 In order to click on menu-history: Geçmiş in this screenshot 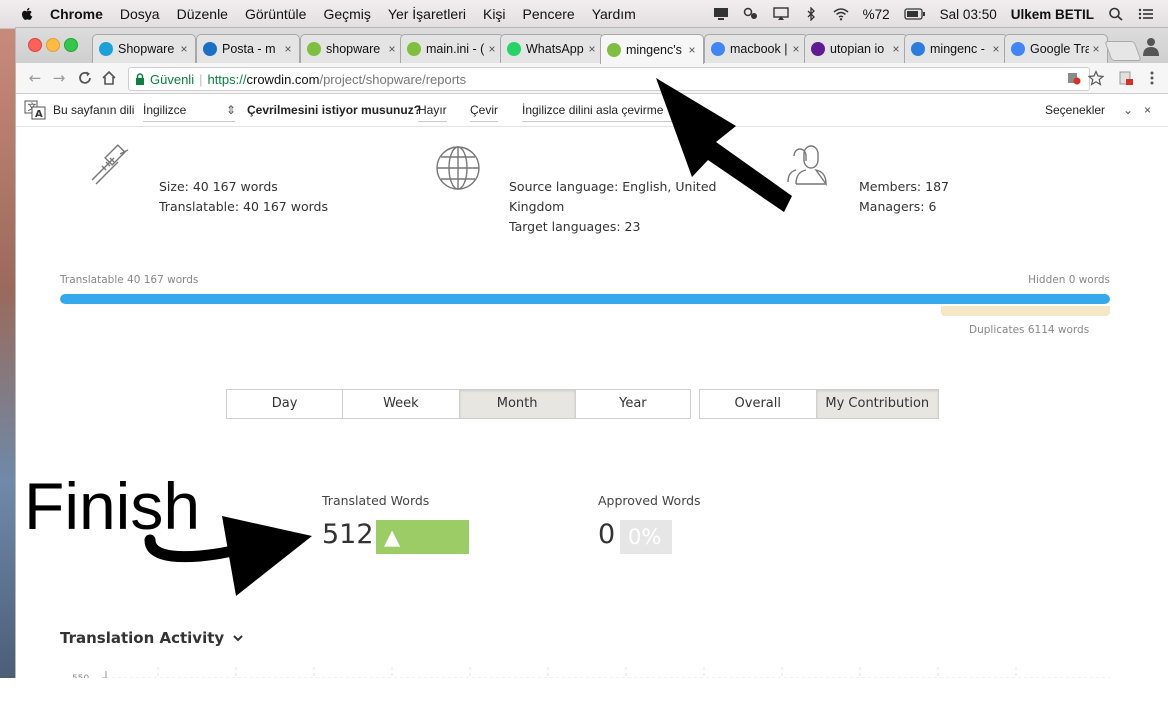, I will do `click(346, 14)`.